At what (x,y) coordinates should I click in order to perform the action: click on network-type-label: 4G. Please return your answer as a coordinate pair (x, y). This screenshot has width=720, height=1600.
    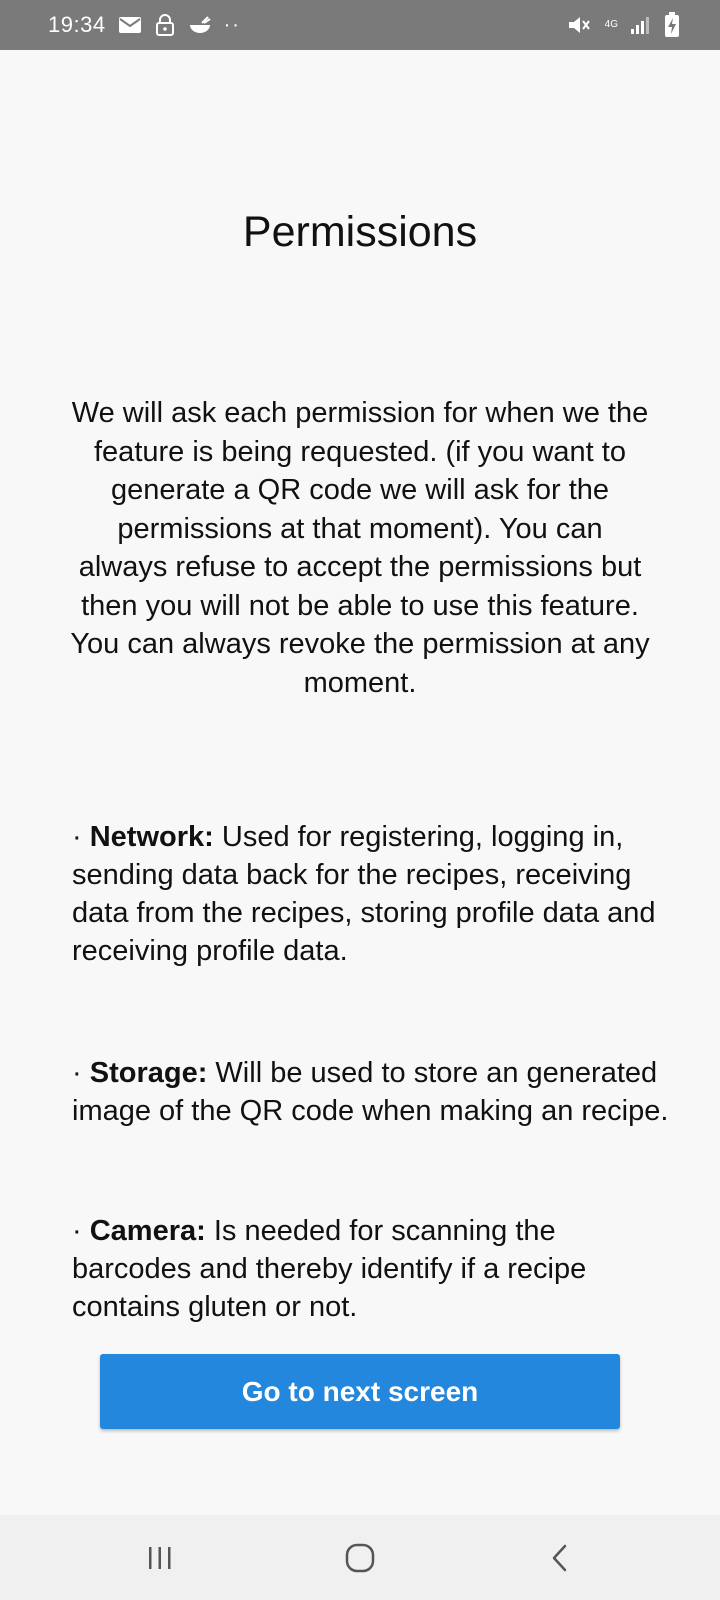
    Looking at the image, I should click on (611, 24).